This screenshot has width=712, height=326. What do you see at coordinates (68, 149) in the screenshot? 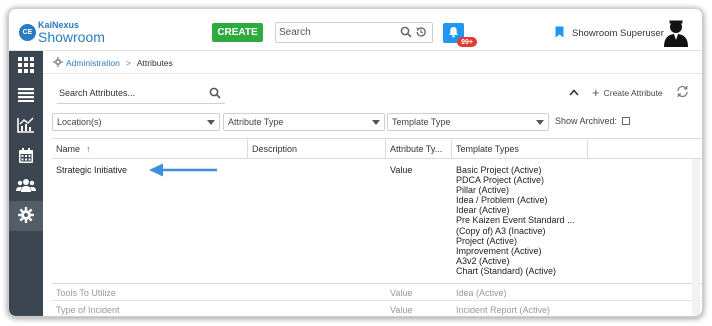
I see `column-header-label: Name` at bounding box center [68, 149].